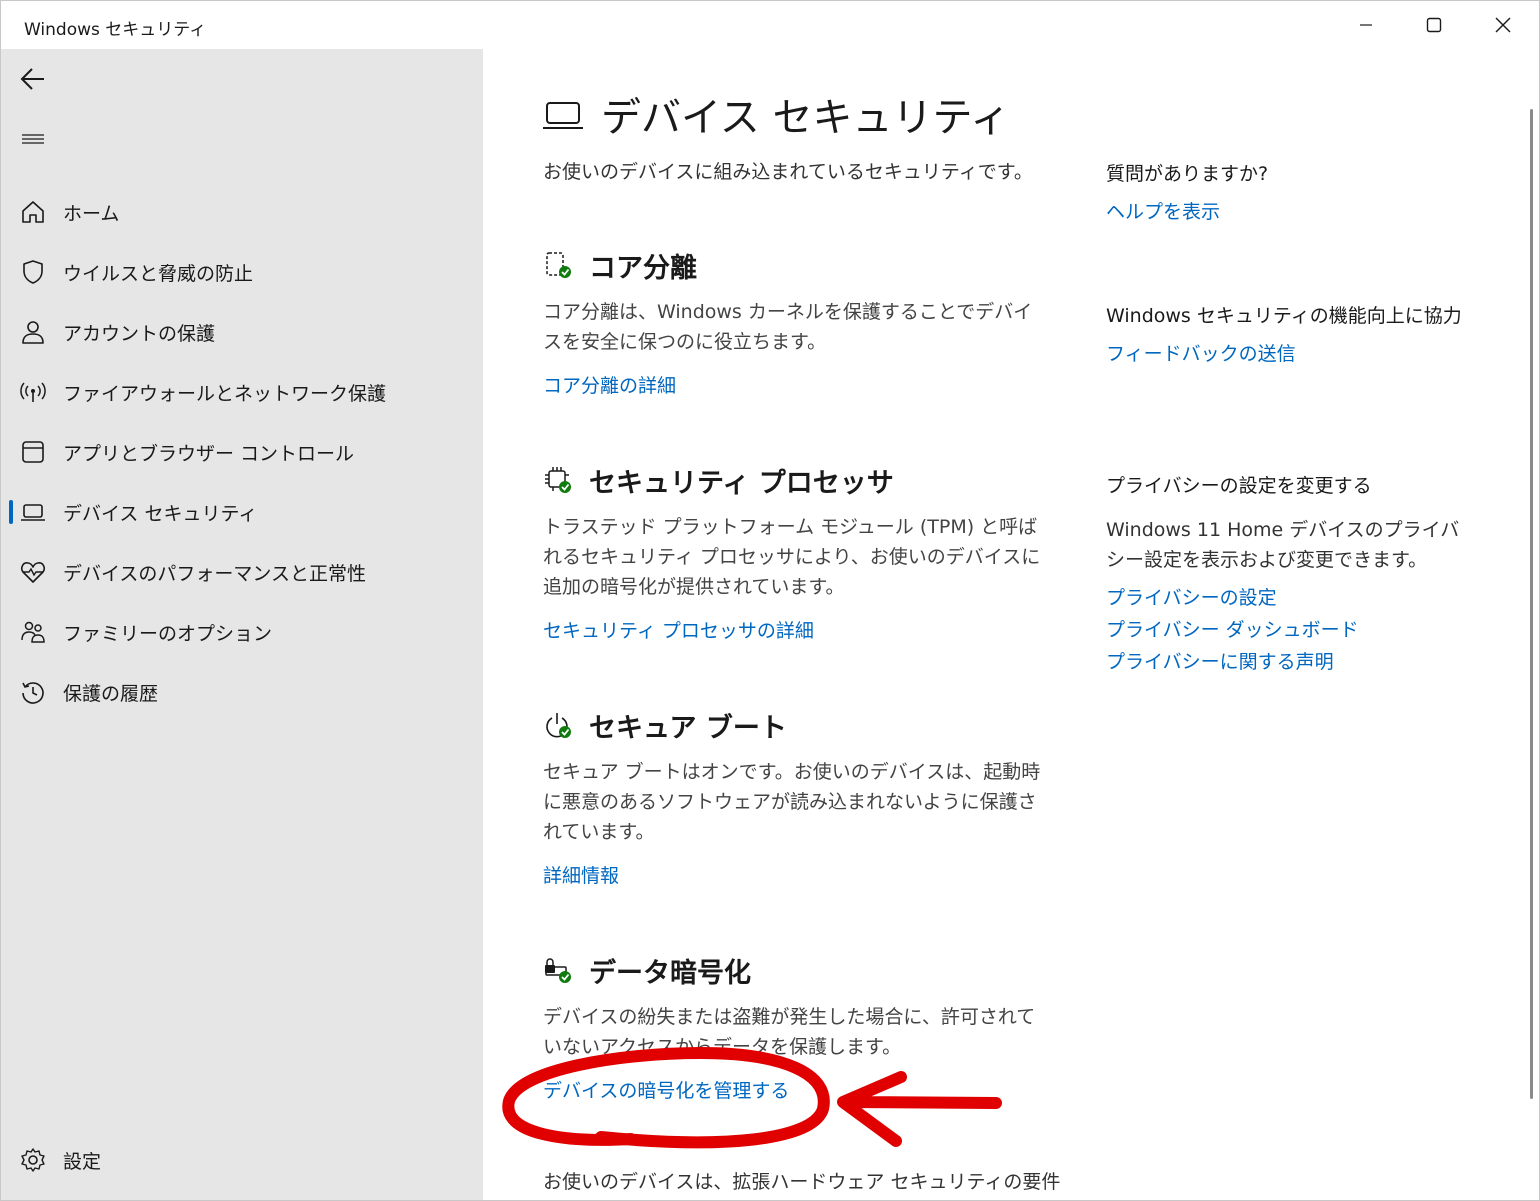 The height and width of the screenshot is (1201, 1540). I want to click on hamburger-menu-button, so click(33, 139).